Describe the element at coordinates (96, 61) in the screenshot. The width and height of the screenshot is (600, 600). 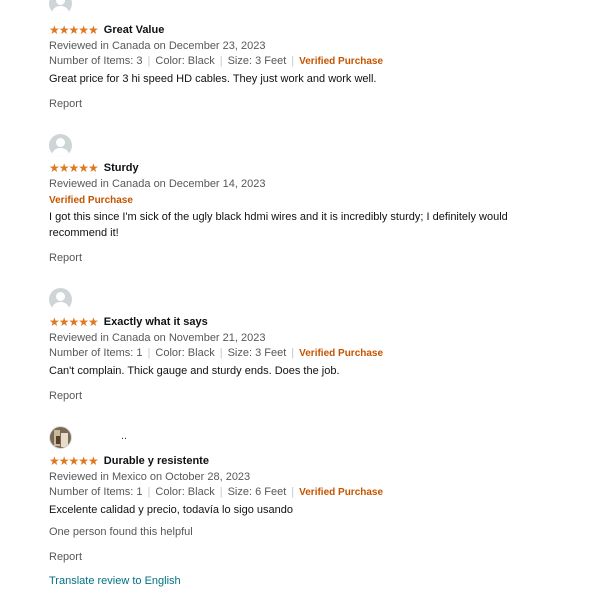
I see `number-of-items: Number of Items: 3` at that location.